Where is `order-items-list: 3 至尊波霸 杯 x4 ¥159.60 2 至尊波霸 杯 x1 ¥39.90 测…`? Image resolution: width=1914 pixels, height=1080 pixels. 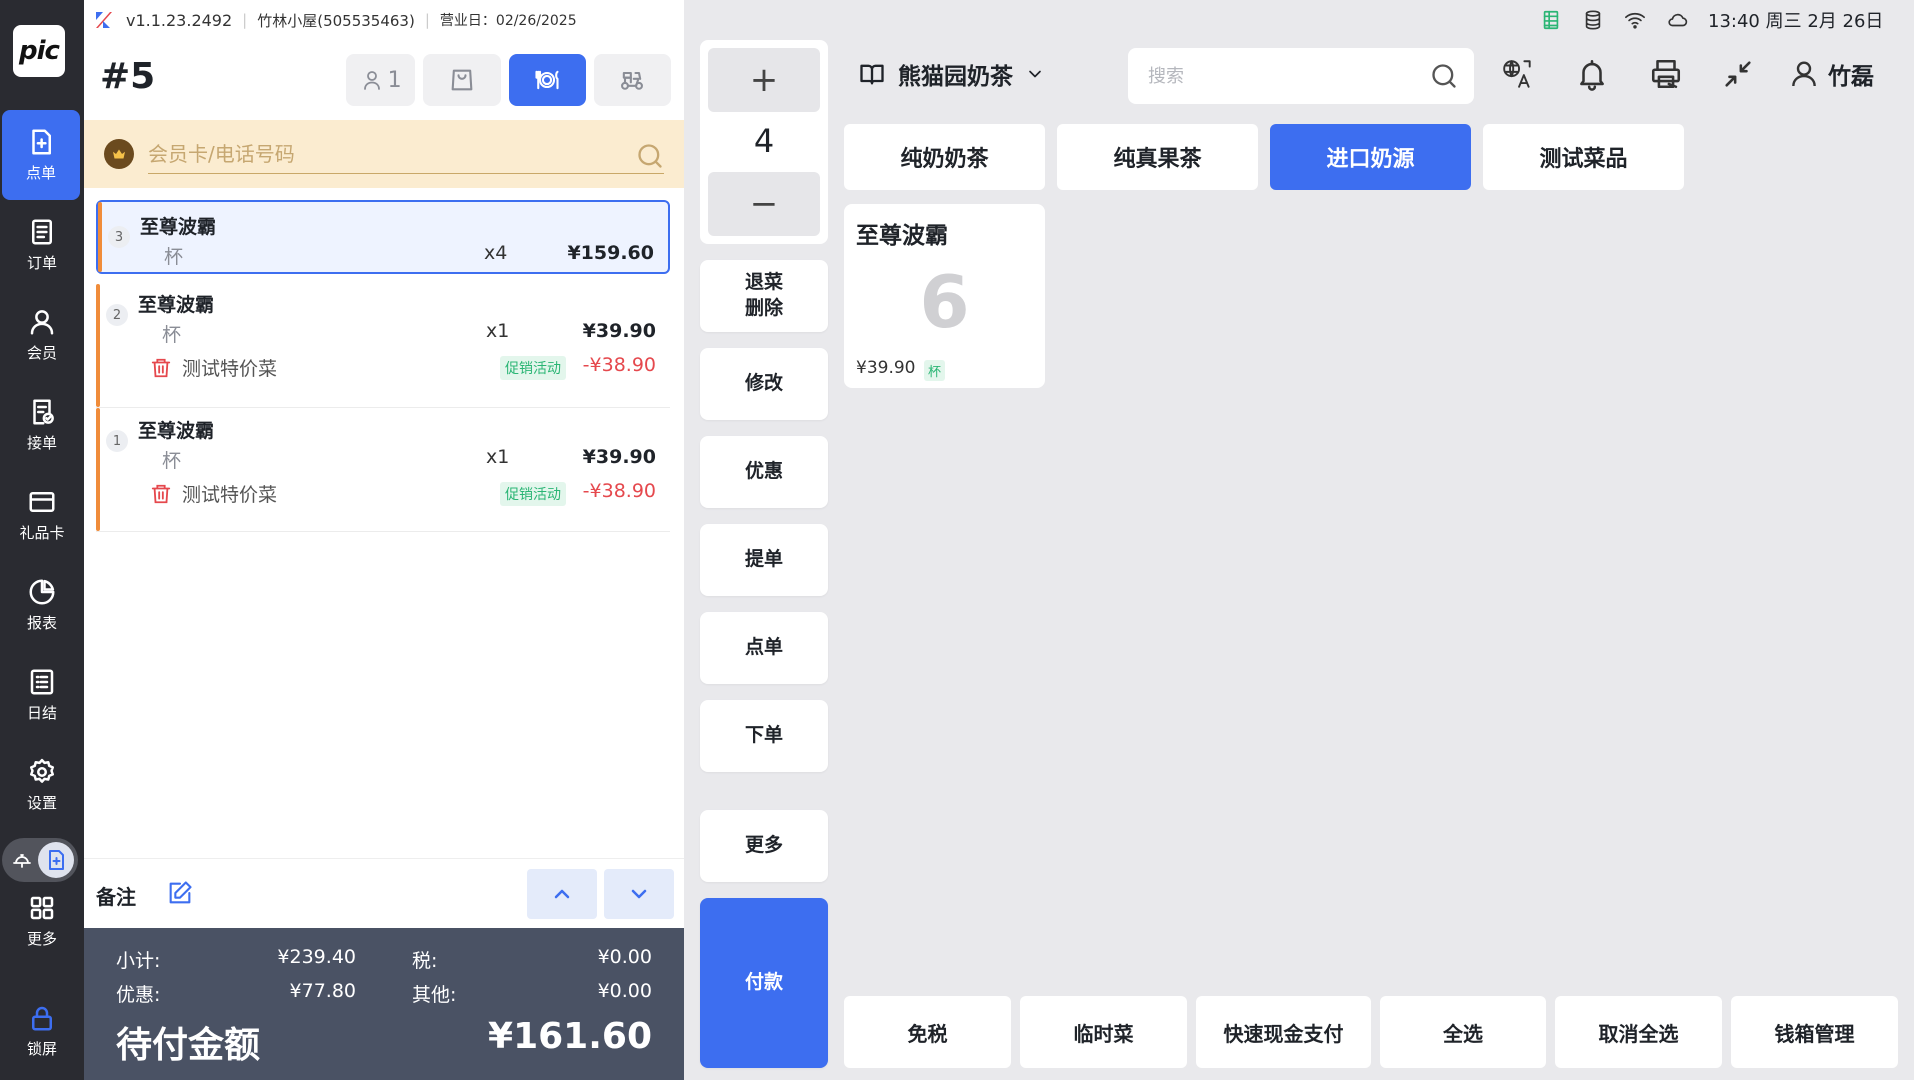 order-items-list: 3 至尊波霸 杯 x4 ¥159.60 2 至尊波霸 杯 x1 ¥39.90 测… is located at coordinates (383, 366).